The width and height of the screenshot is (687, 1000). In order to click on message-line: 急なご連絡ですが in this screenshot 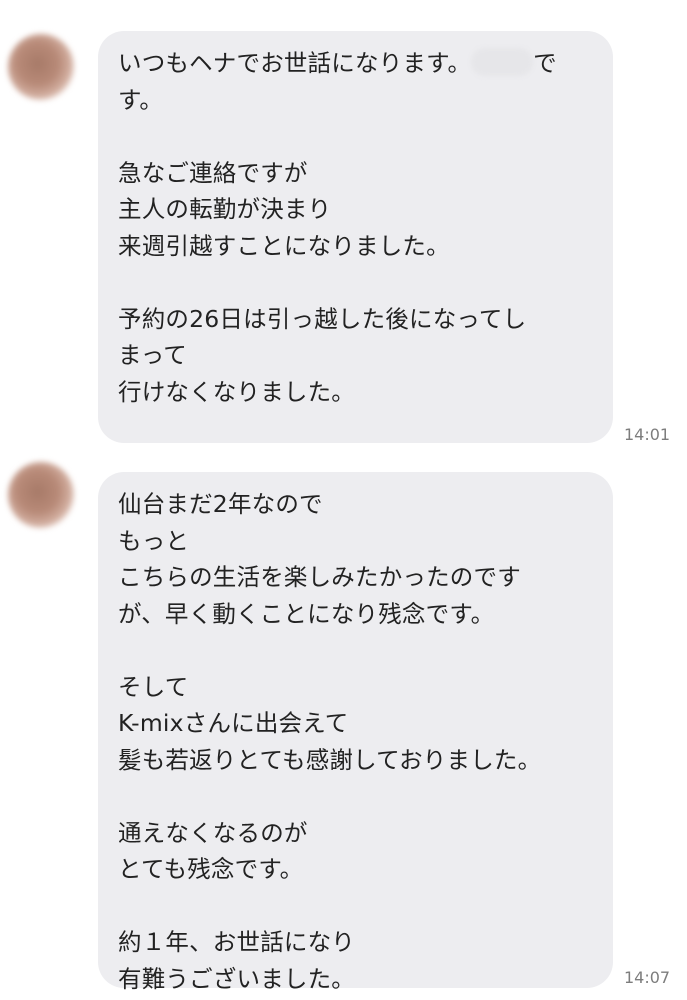, I will do `click(213, 172)`.